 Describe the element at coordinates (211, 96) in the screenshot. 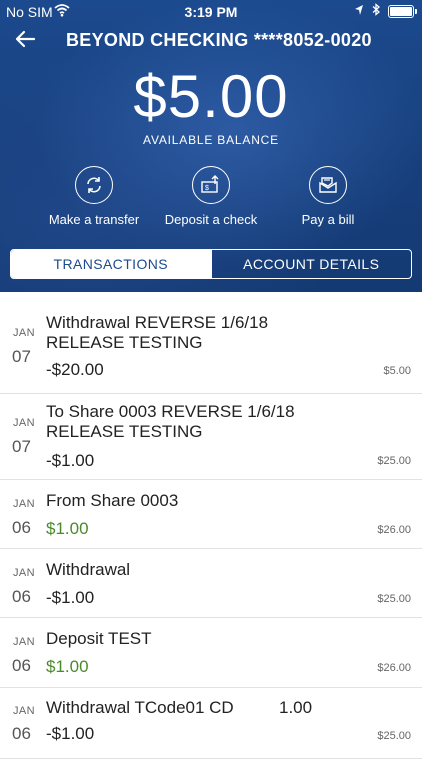

I see `balance-amount: $5.00` at that location.